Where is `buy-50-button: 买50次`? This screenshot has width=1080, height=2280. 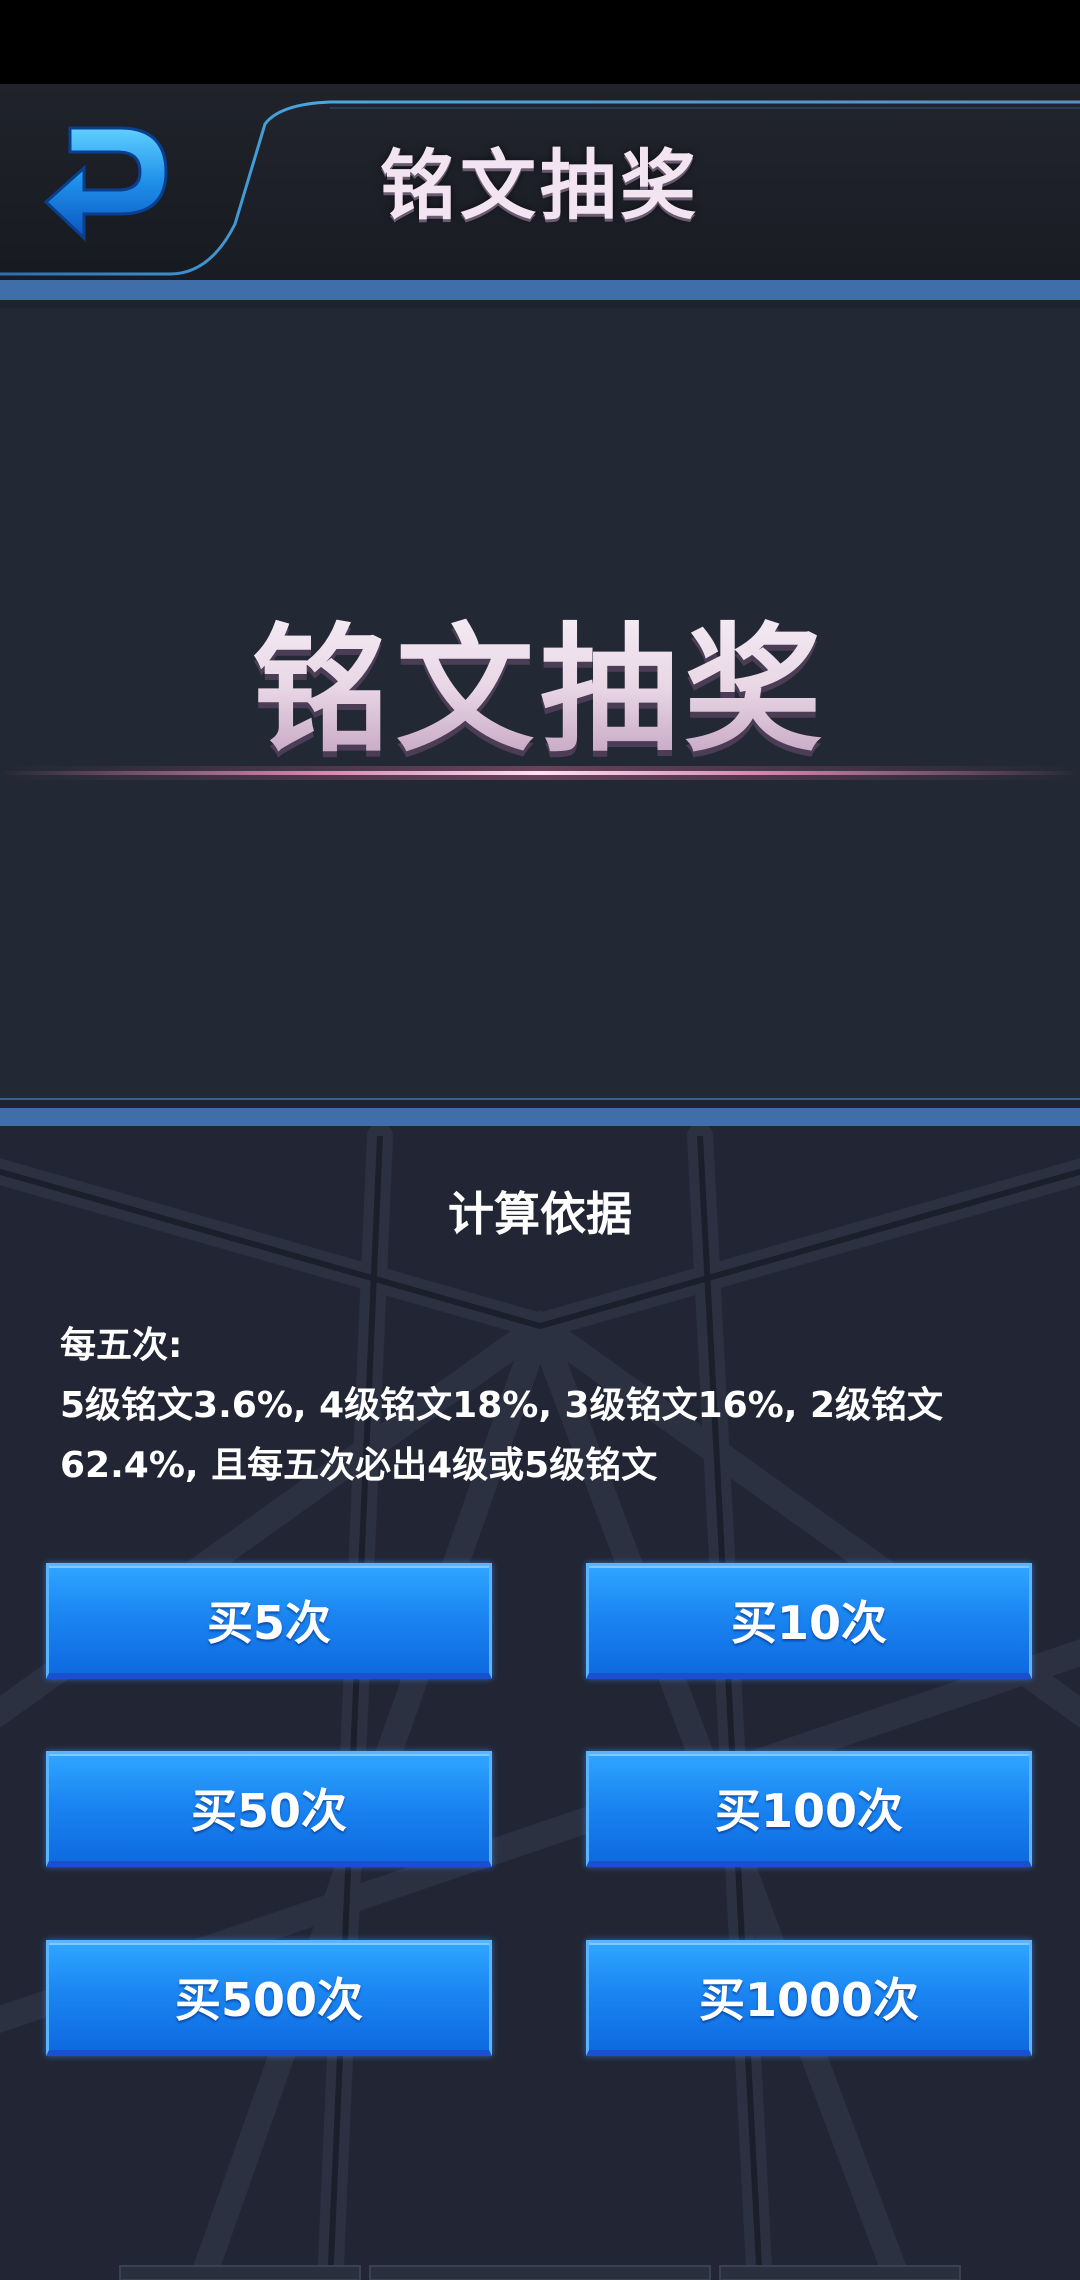 buy-50-button: 买50次 is located at coordinates (269, 1809).